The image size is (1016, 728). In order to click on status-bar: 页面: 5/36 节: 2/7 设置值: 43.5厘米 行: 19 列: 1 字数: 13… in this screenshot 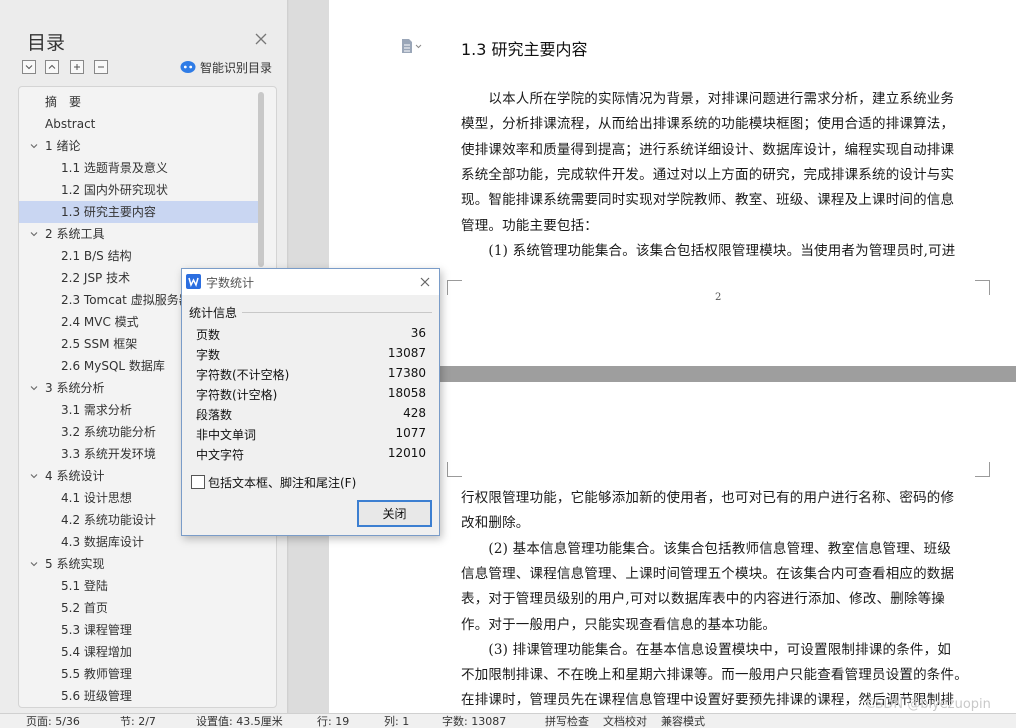, I will do `click(508, 720)`.